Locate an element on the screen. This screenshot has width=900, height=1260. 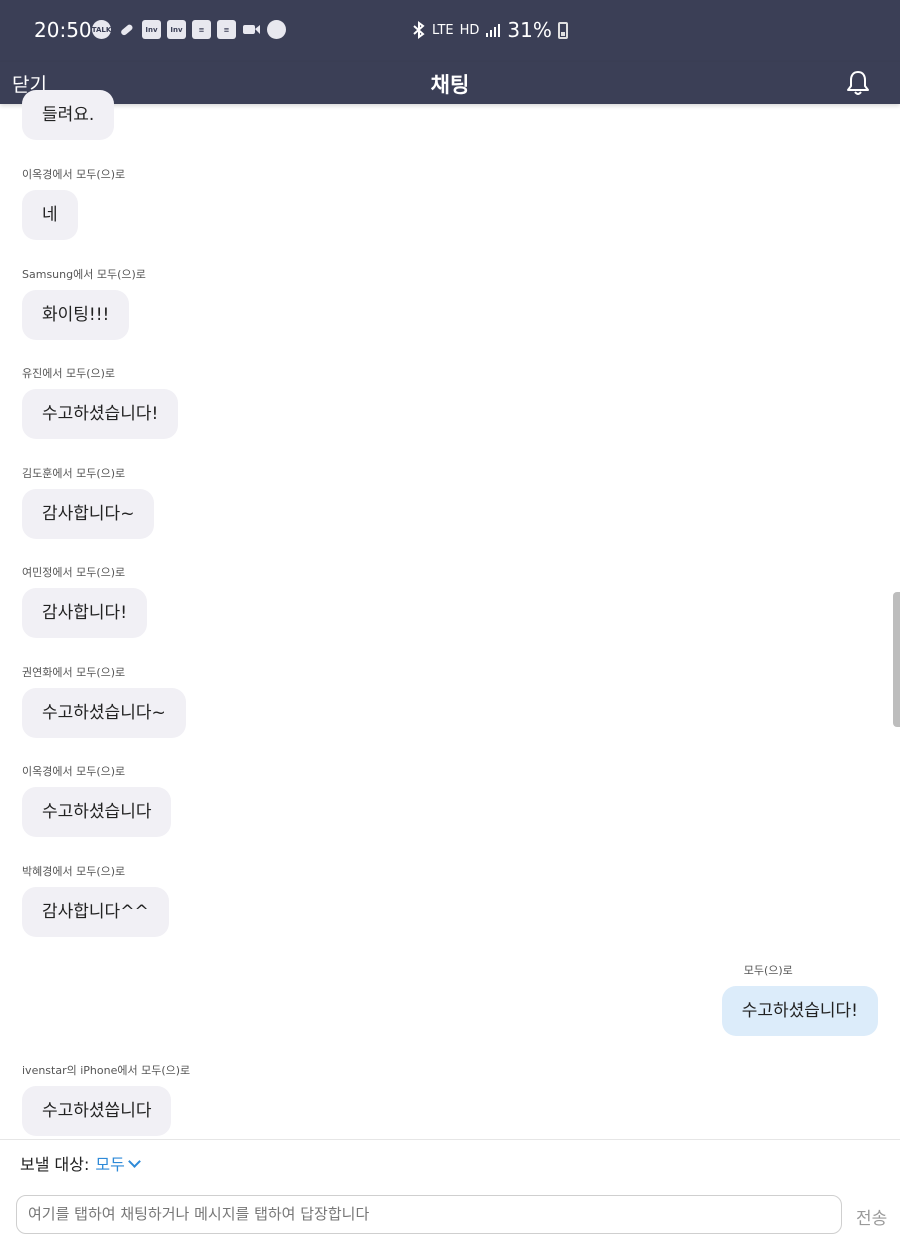
message-item: 이옥경에서 모두(으)로 수고하셨습니다 is located at coordinates (97, 800).